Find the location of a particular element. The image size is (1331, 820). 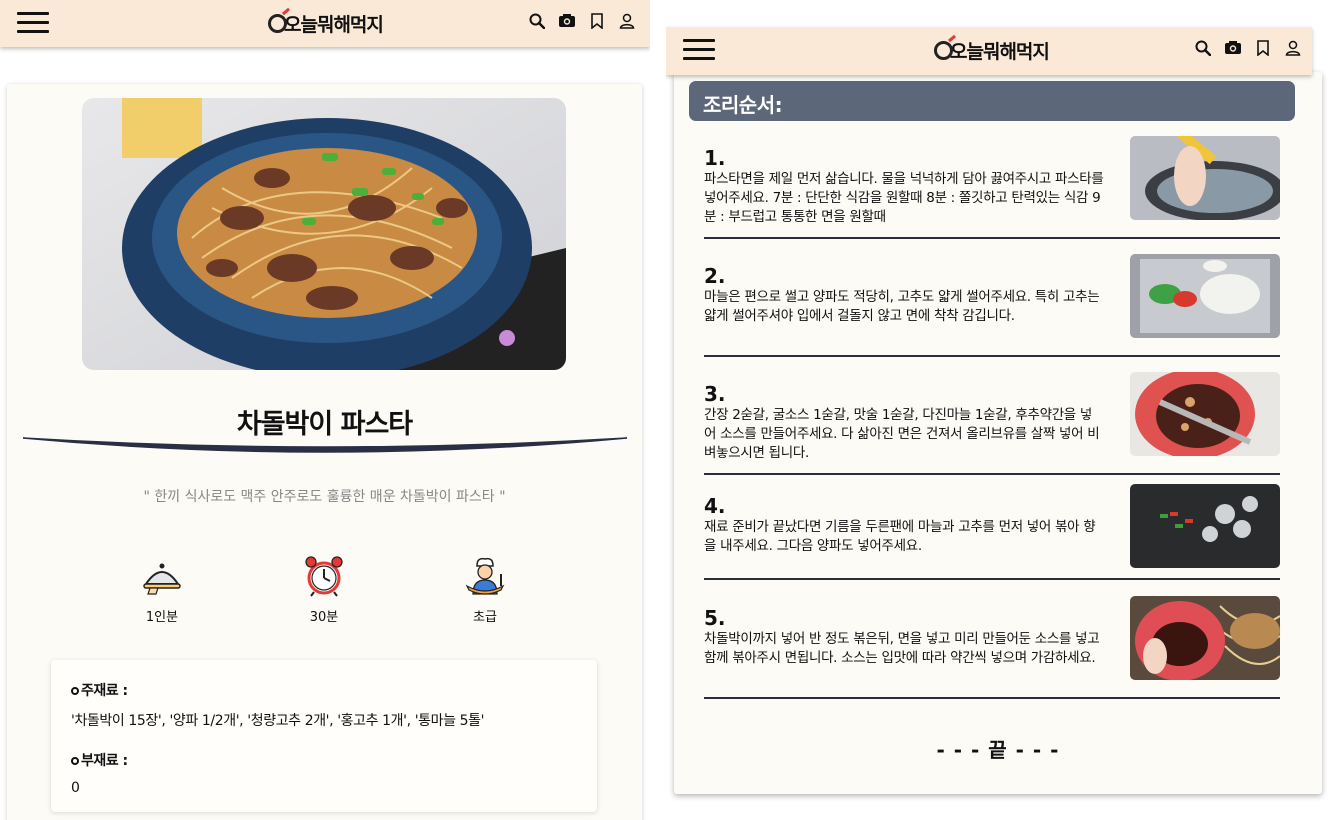

step-number: 3. is located at coordinates (715, 394).